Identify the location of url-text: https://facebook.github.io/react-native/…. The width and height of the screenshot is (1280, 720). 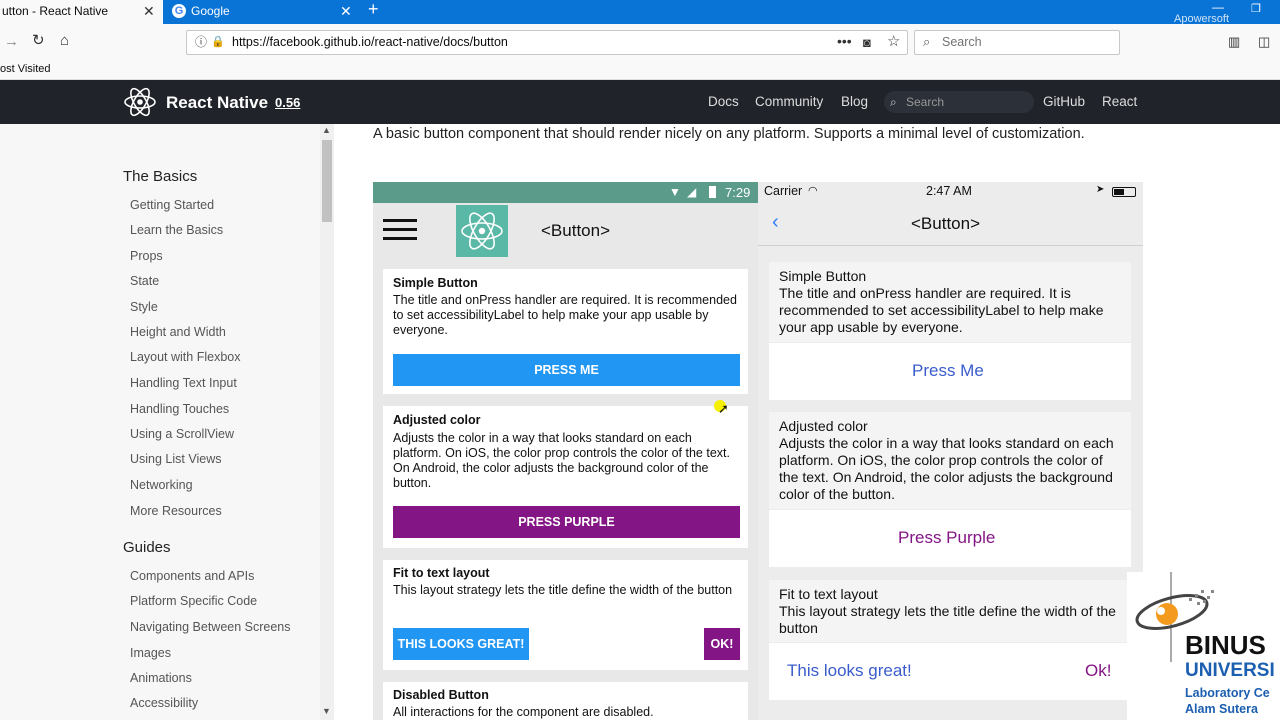
(370, 42).